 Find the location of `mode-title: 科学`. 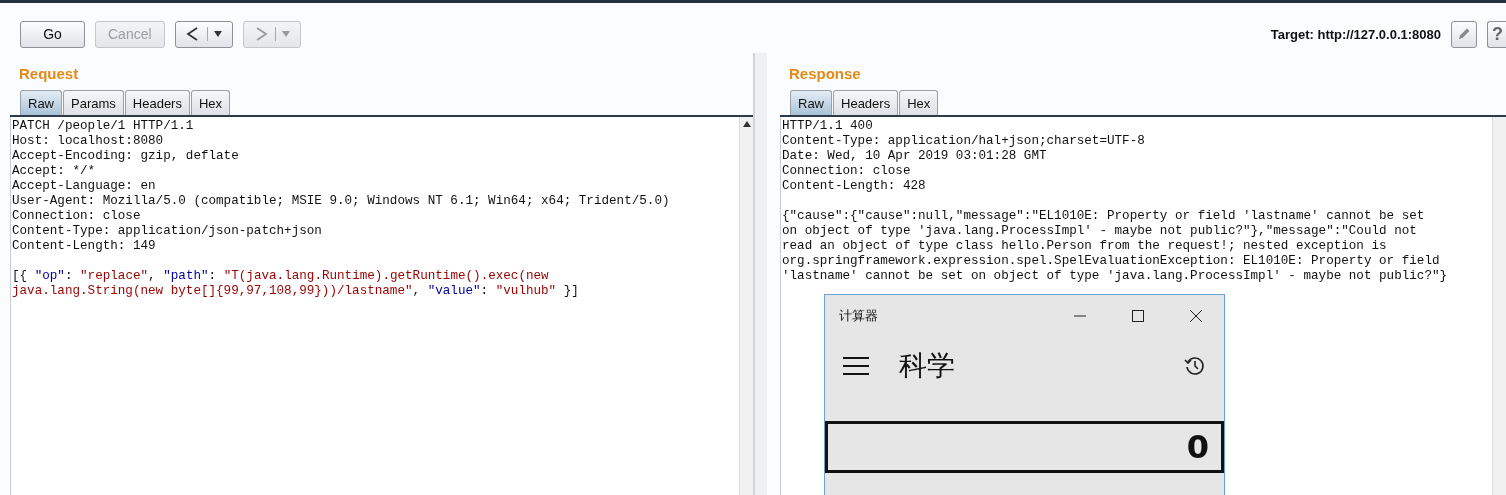

mode-title: 科学 is located at coordinates (927, 366).